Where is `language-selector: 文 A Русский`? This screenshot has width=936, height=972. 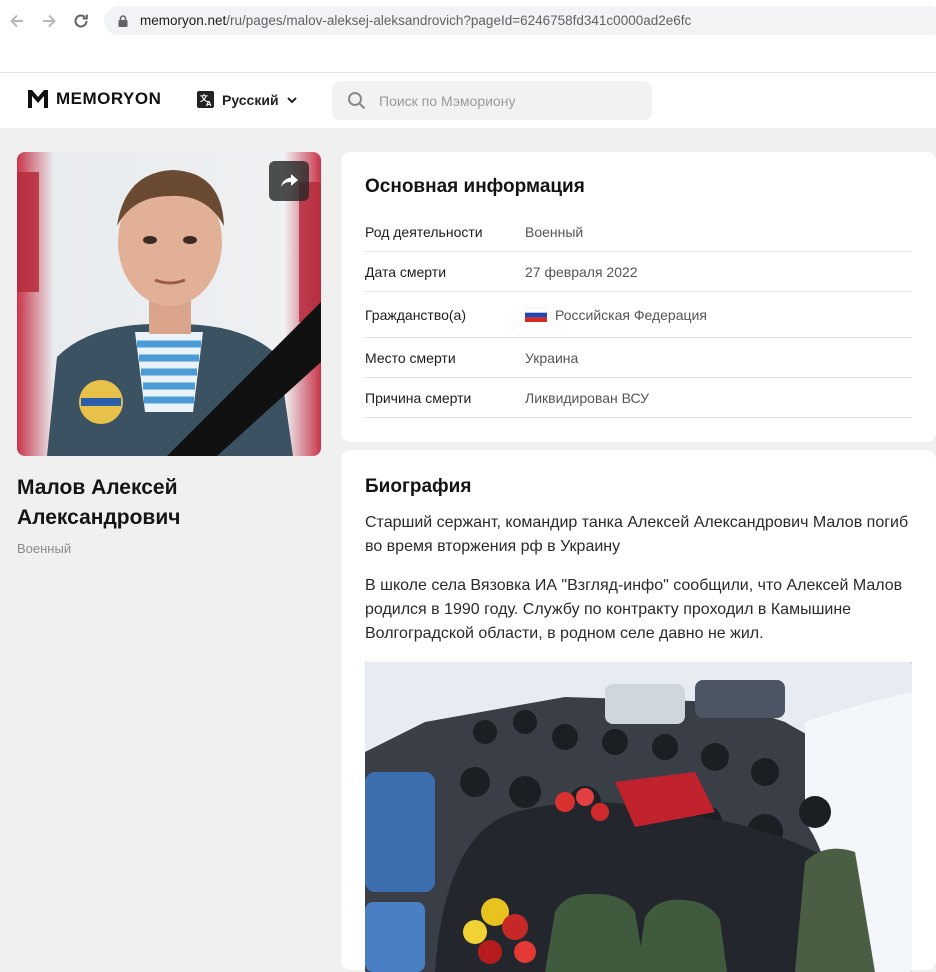
language-selector: 文 A Русский is located at coordinates (246, 99).